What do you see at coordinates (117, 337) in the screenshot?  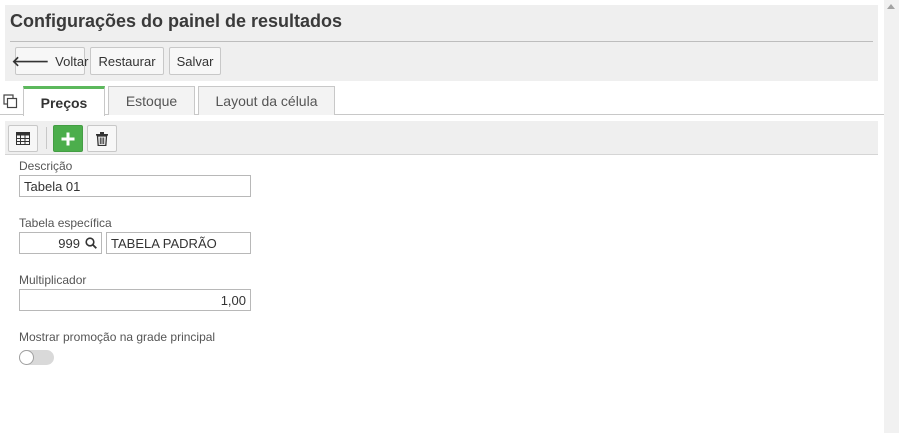 I see `promocao-label: Mostrar promoção na grade principal` at bounding box center [117, 337].